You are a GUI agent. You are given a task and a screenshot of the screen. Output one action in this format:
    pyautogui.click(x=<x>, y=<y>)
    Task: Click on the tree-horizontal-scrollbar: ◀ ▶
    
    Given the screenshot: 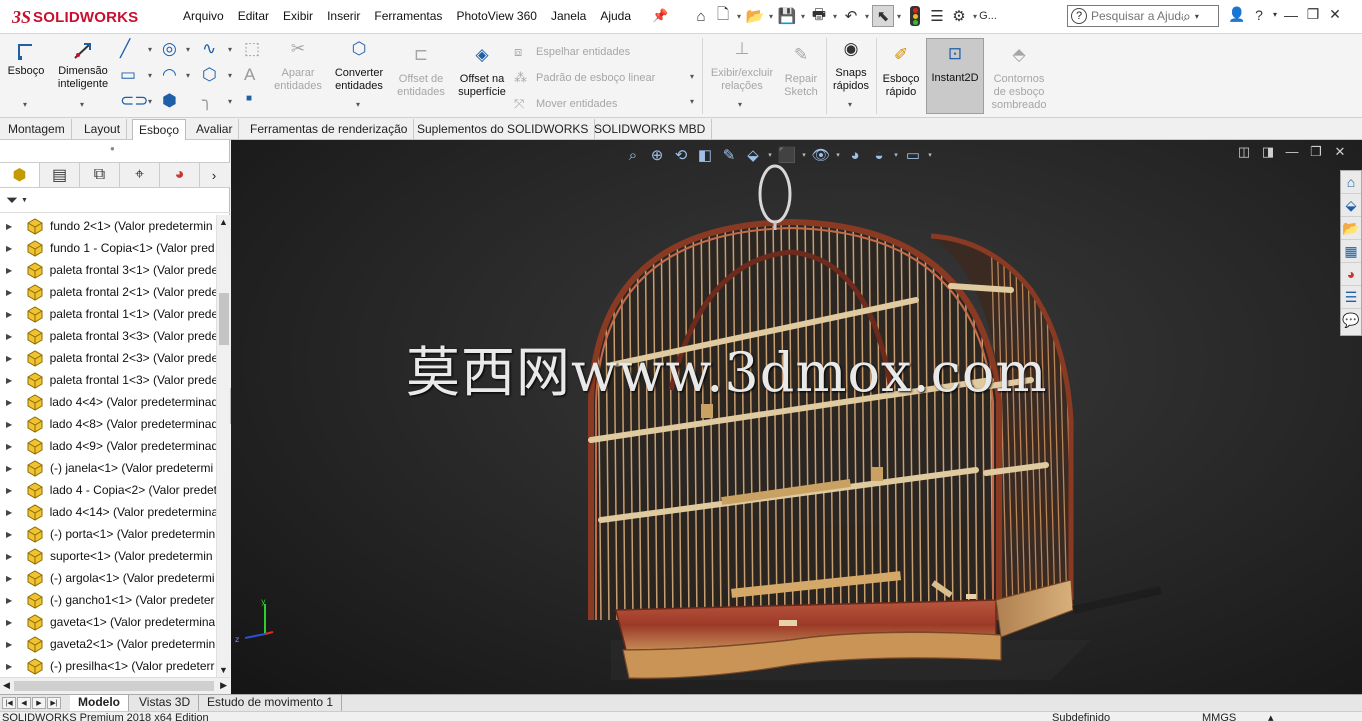 What is the action you would take?
    pyautogui.click(x=115, y=685)
    